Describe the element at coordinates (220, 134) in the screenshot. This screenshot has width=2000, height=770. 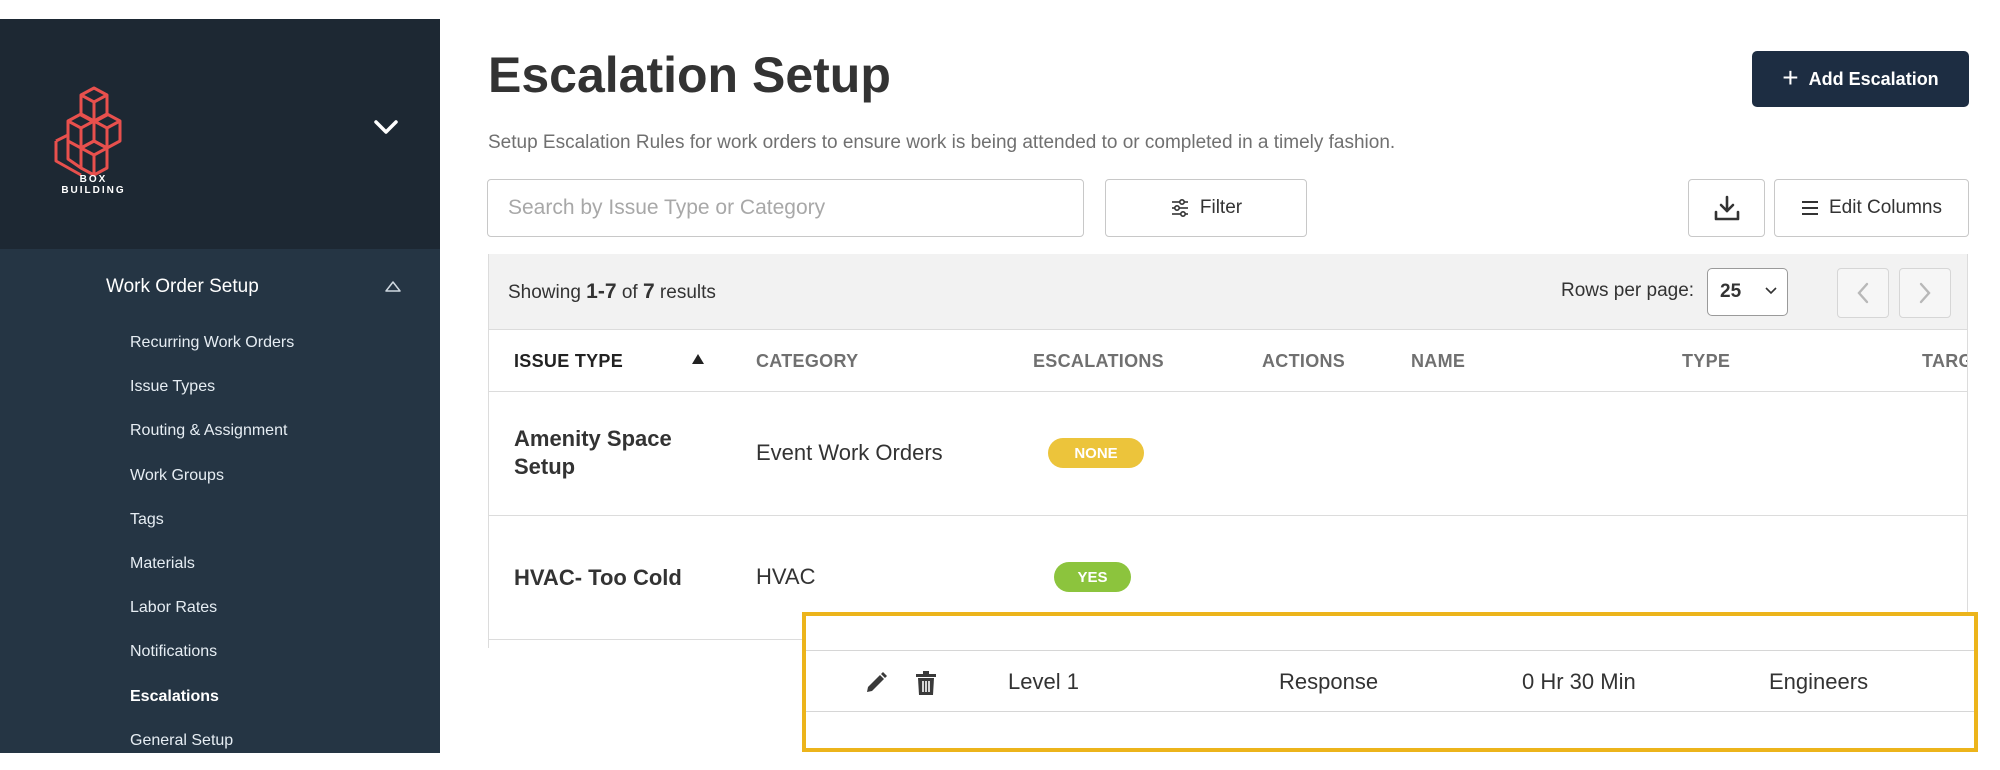
I see `brand-header: BOX BUILDING` at that location.